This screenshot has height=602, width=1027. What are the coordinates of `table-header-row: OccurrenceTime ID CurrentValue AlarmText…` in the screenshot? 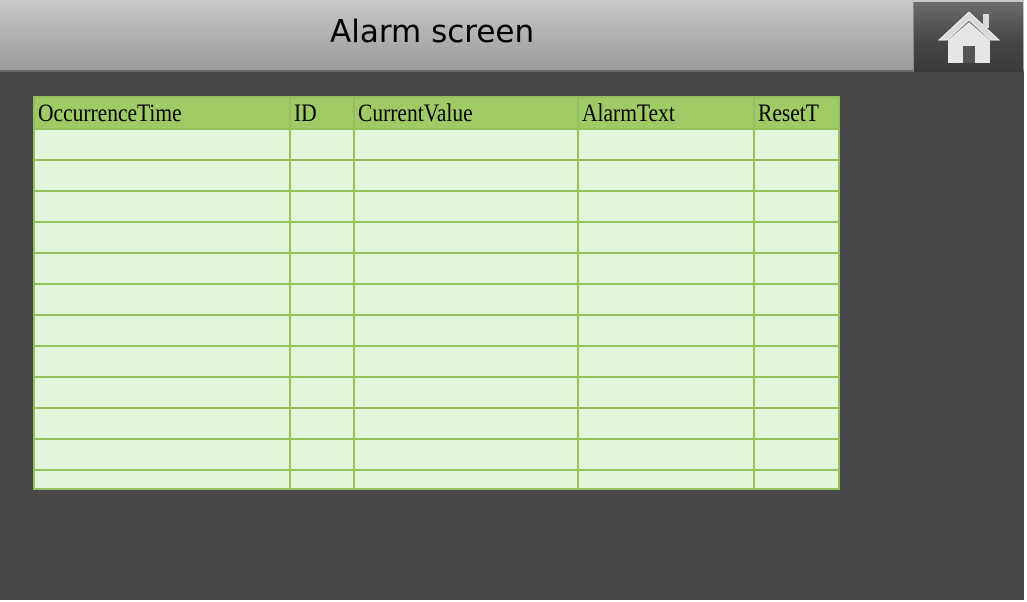 It's located at (436, 113).